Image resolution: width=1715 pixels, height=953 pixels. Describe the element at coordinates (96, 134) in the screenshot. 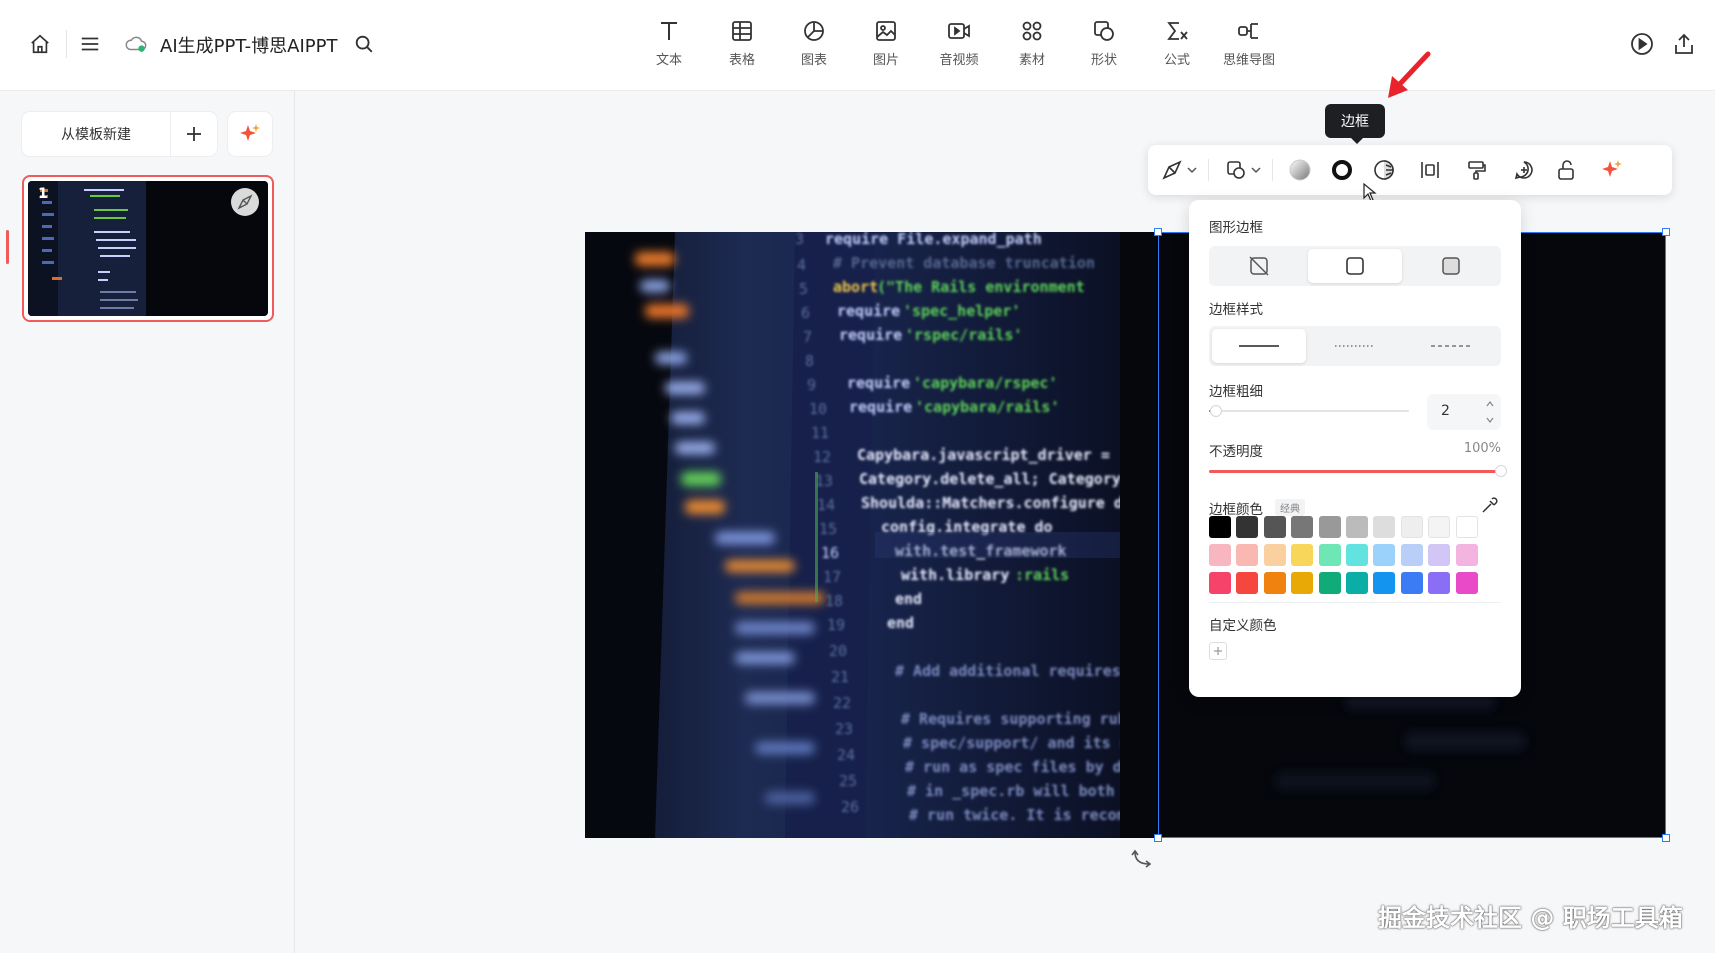

I see `new-from-template-button: 从模板新建` at that location.